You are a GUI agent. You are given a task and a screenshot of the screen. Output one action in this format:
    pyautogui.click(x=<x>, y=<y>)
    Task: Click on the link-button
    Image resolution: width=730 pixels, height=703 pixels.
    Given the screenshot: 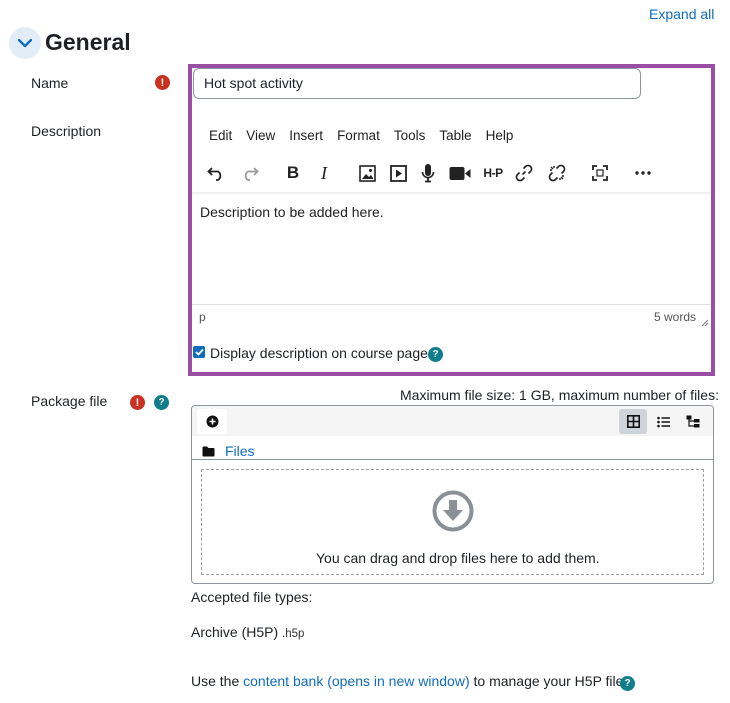 What is the action you would take?
    pyautogui.click(x=524, y=173)
    